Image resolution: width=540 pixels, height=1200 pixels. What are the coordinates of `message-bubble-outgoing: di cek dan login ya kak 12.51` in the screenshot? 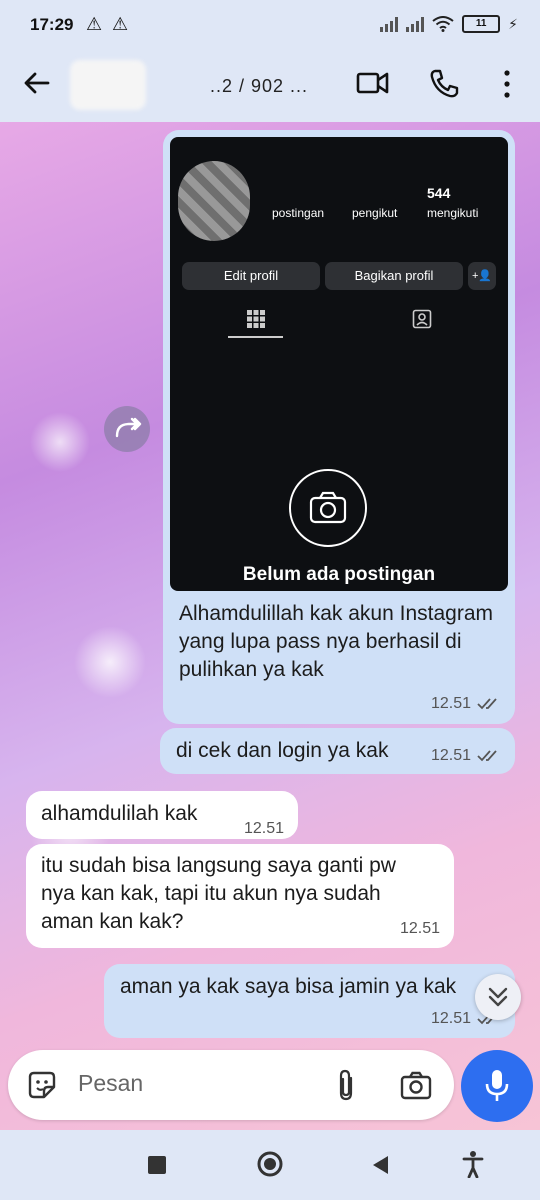 It's located at (337, 751).